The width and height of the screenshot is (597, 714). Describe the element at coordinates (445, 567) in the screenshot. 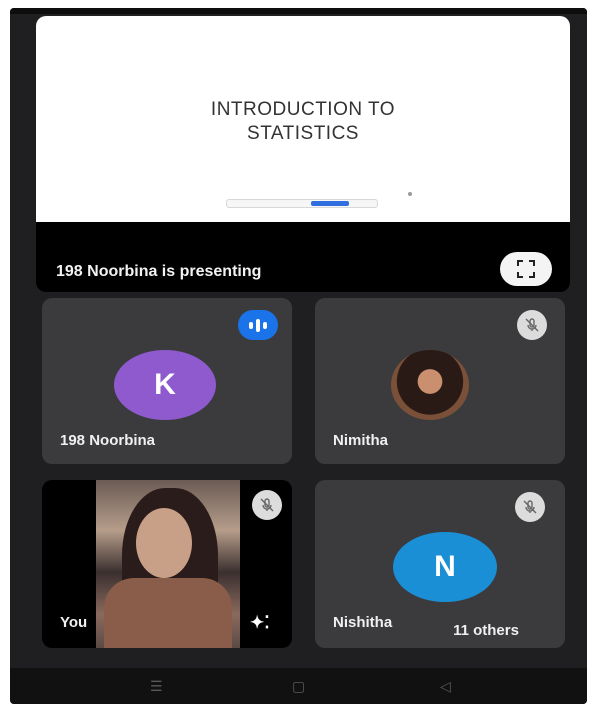

I see `avatar: N` at that location.